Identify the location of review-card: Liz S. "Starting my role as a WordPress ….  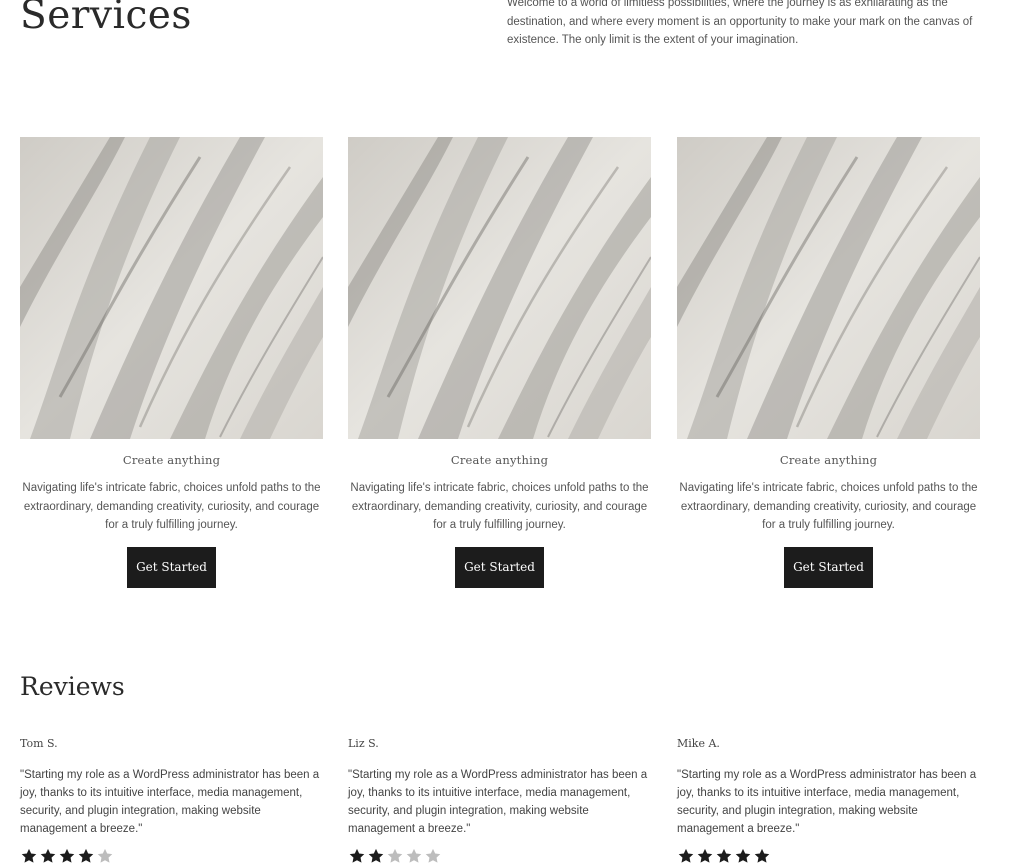
(500, 800).